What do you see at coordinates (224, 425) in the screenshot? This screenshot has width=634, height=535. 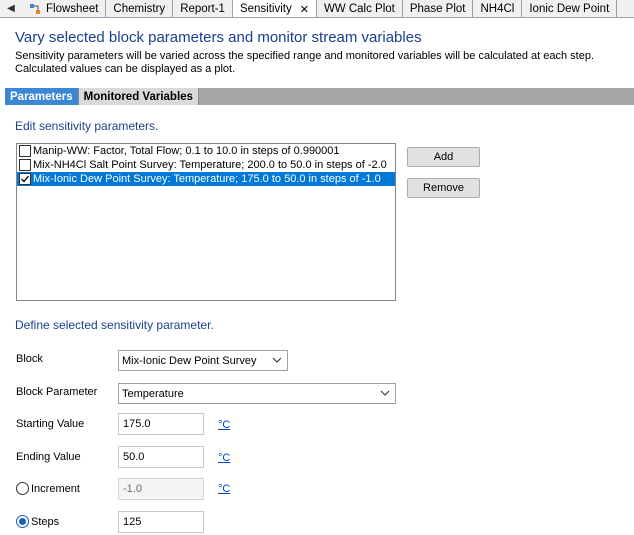 I see `starting-value-unit-link: °C` at bounding box center [224, 425].